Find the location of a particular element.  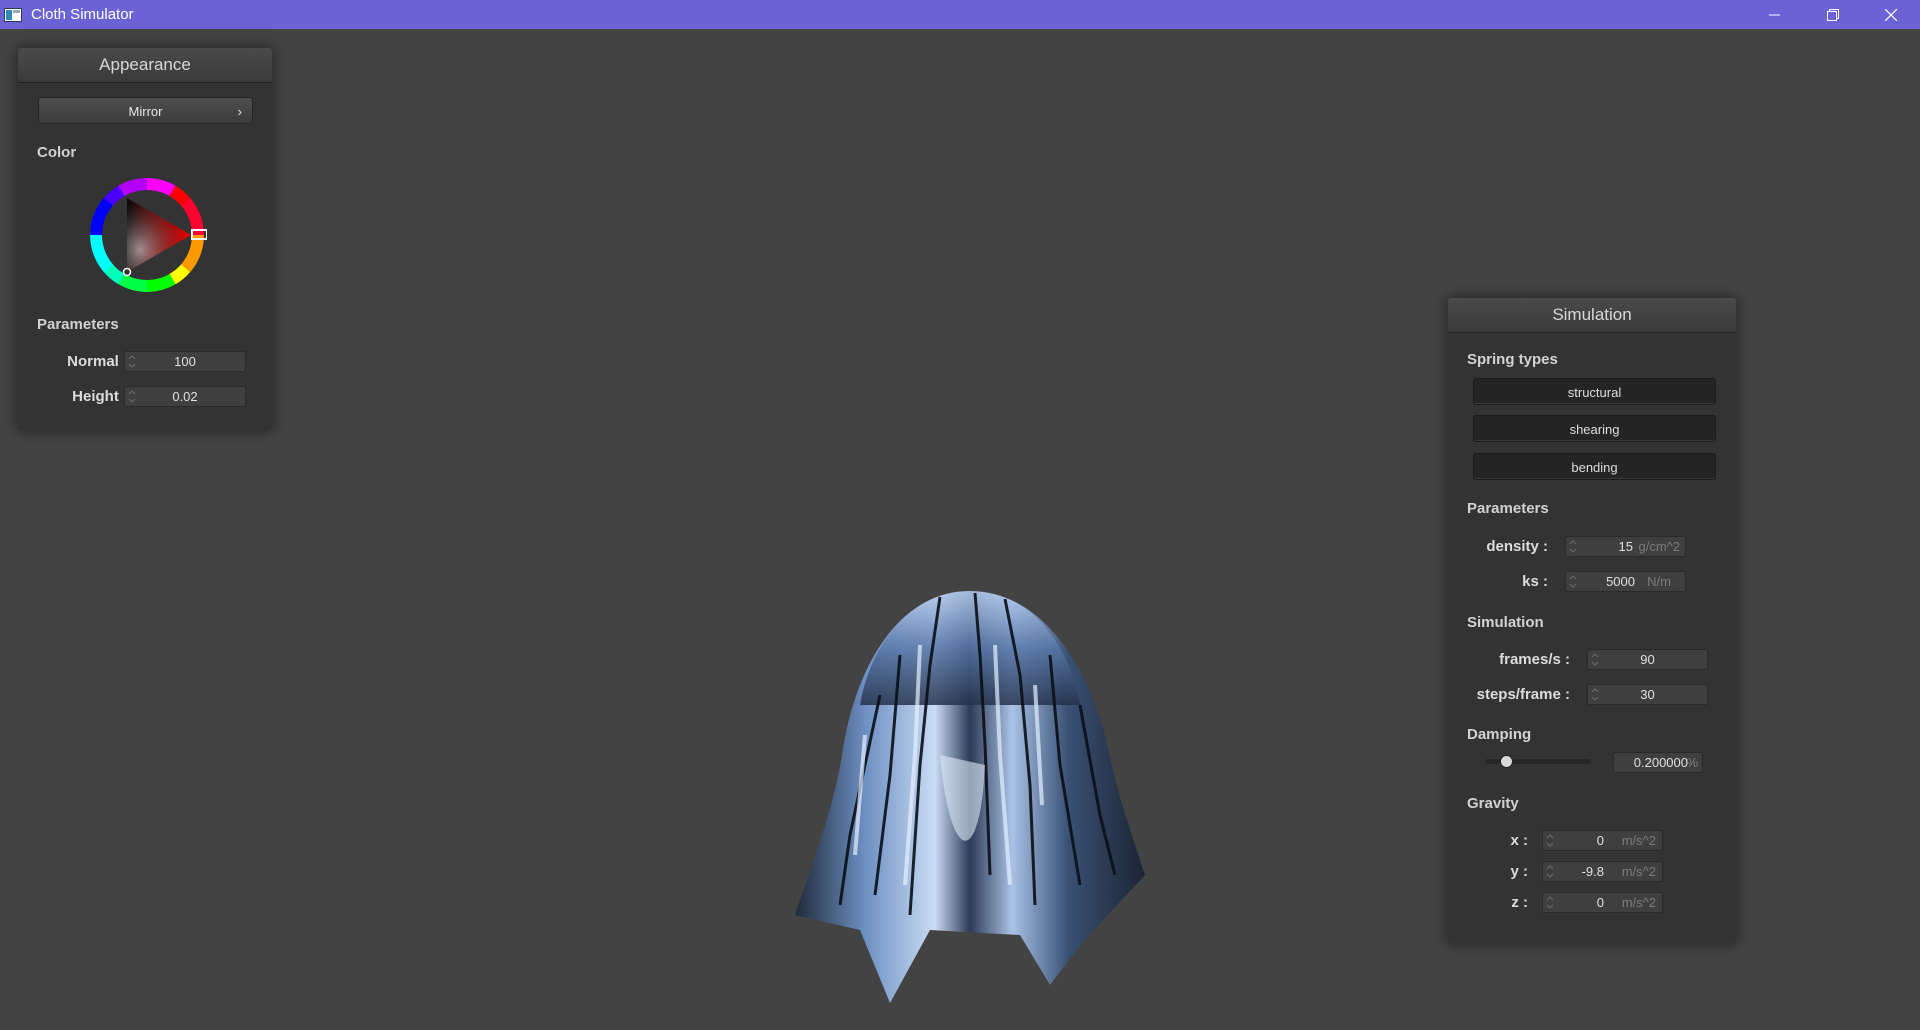

simulation-panel-title: Simulation is located at coordinates (1592, 315).